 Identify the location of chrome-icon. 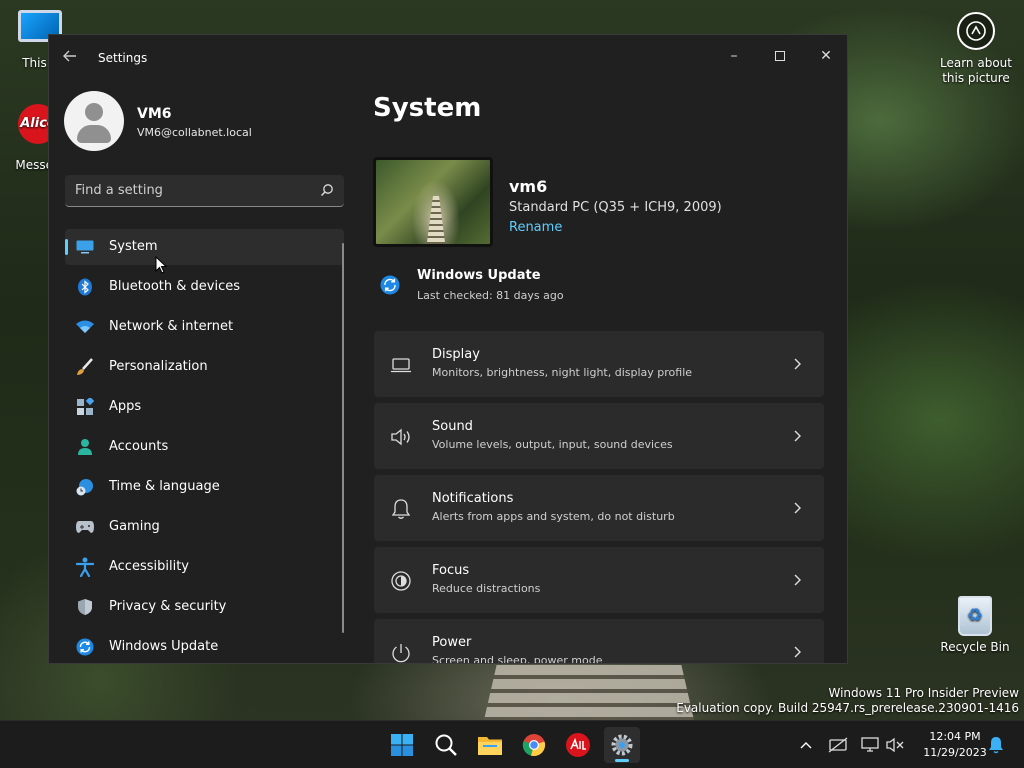
(534, 745).